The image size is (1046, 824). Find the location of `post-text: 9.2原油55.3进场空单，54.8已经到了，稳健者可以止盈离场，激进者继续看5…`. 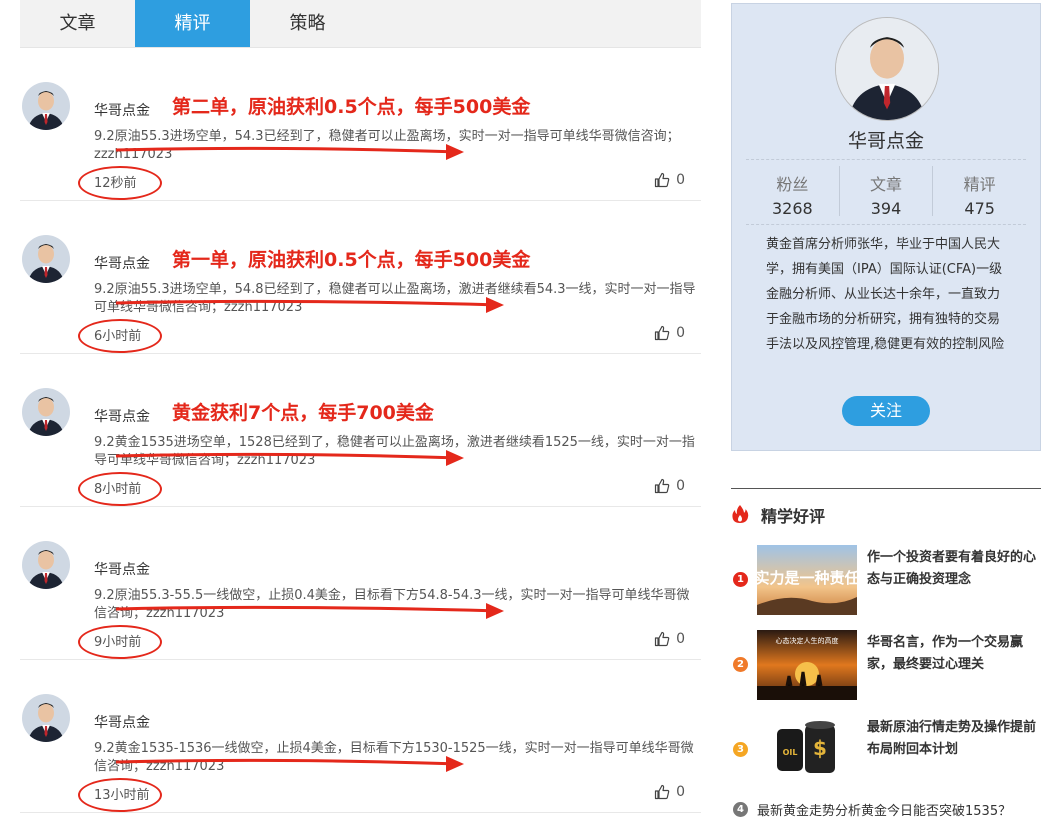

post-text: 9.2原油55.3进场空单，54.8已经到了，稳健者可以止盈离场，激进者继续看5… is located at coordinates (397, 299).